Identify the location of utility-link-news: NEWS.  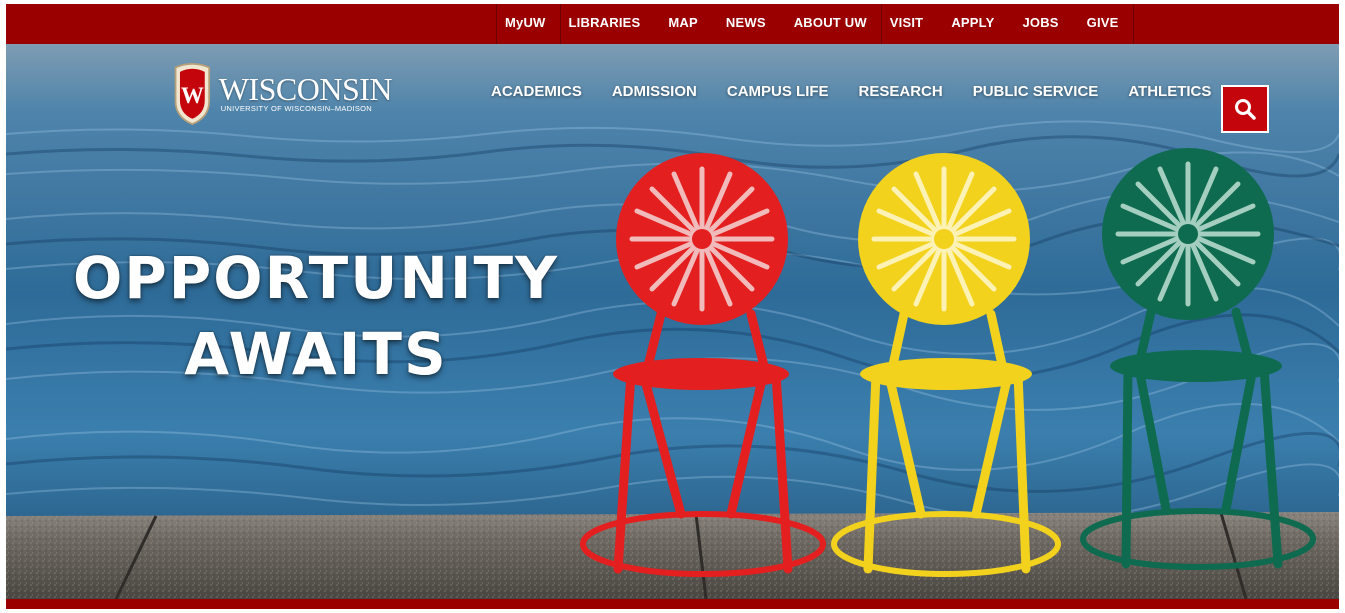
(746, 24).